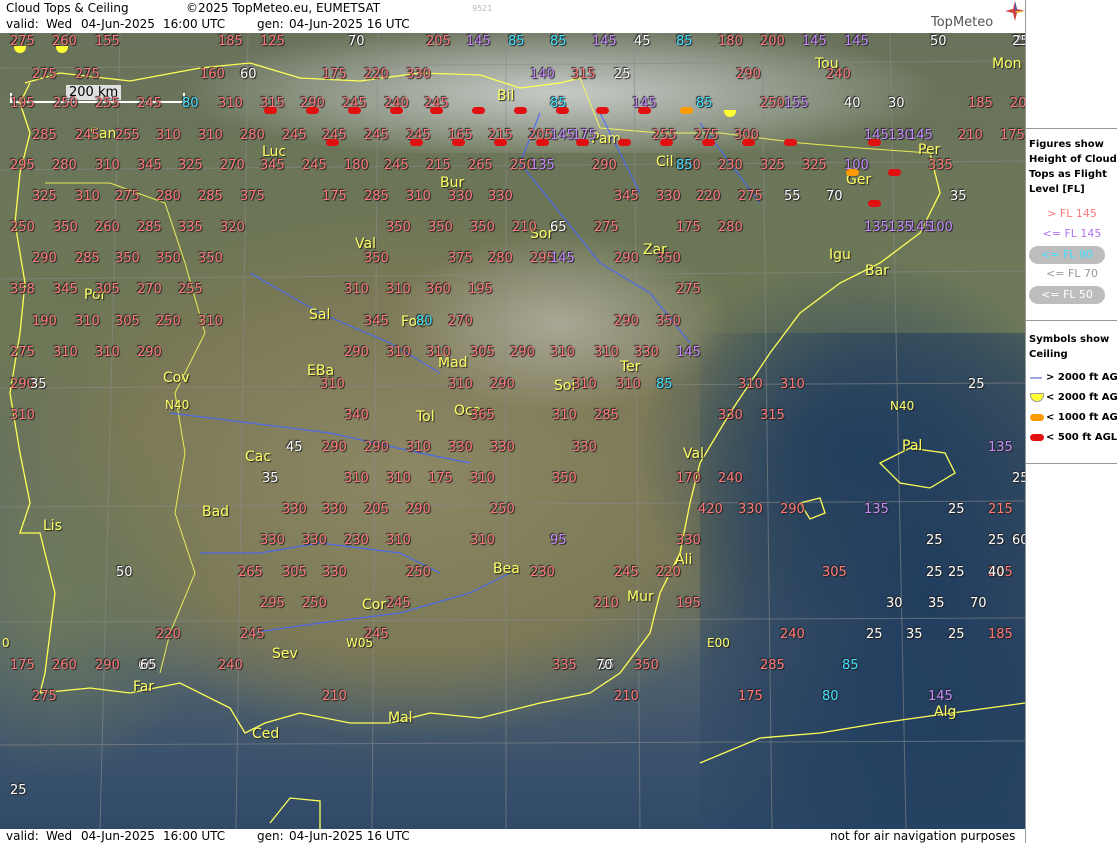  What do you see at coordinates (962, 22) in the screenshot?
I see `topmeteo-logo: TopMeteo` at bounding box center [962, 22].